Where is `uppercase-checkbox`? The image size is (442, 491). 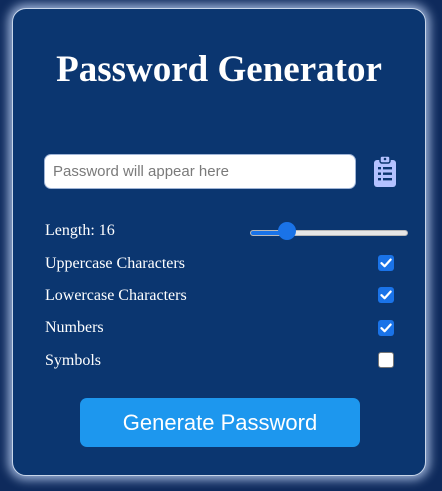 uppercase-checkbox is located at coordinates (386, 263).